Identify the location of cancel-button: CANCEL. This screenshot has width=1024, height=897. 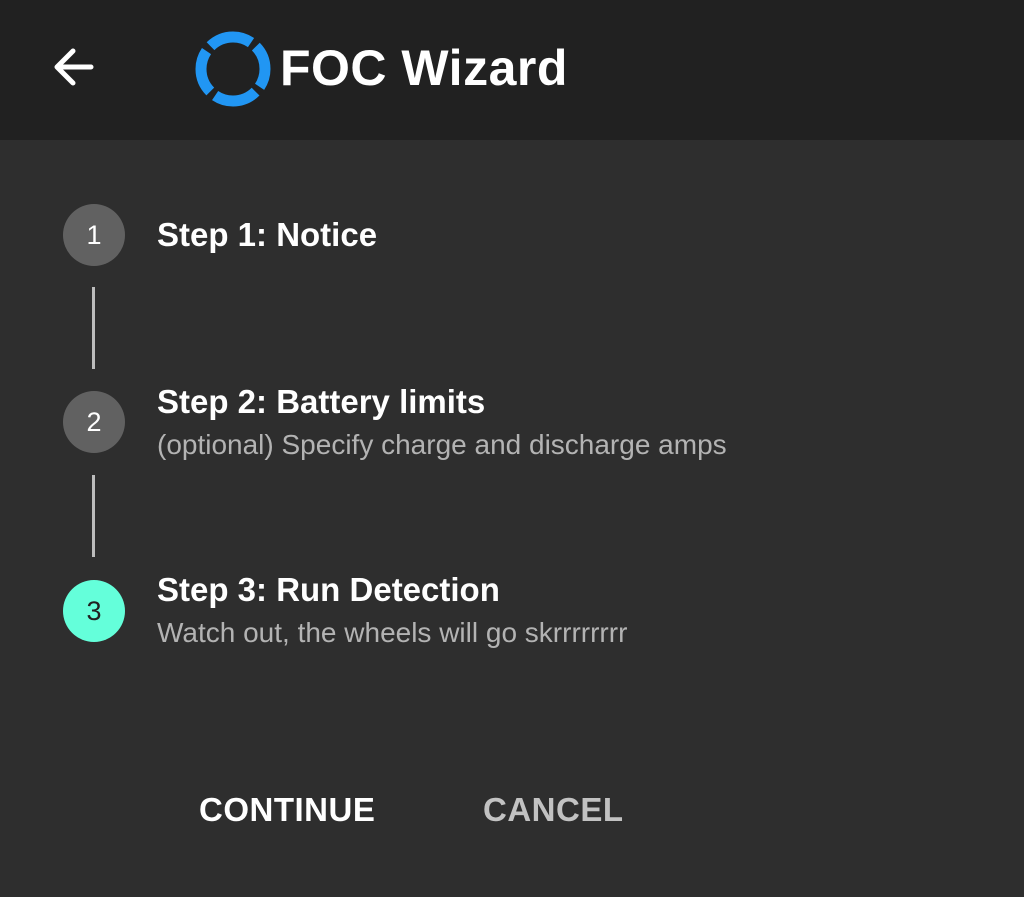
(553, 810).